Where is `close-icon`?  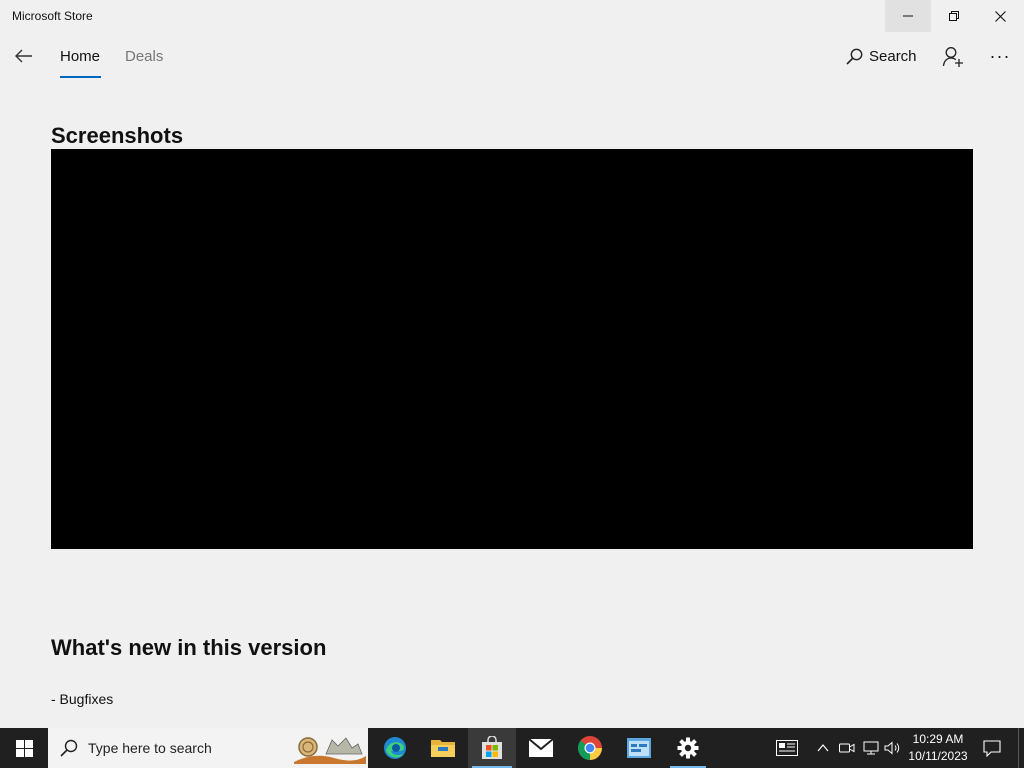 close-icon is located at coordinates (1000, 16).